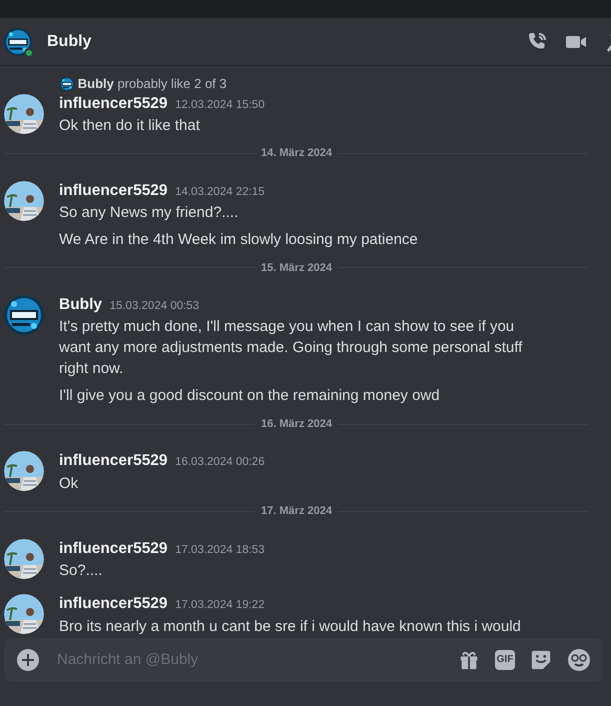 The height and width of the screenshot is (706, 611). Describe the element at coordinates (541, 660) in the screenshot. I see `sticker-icon` at that location.